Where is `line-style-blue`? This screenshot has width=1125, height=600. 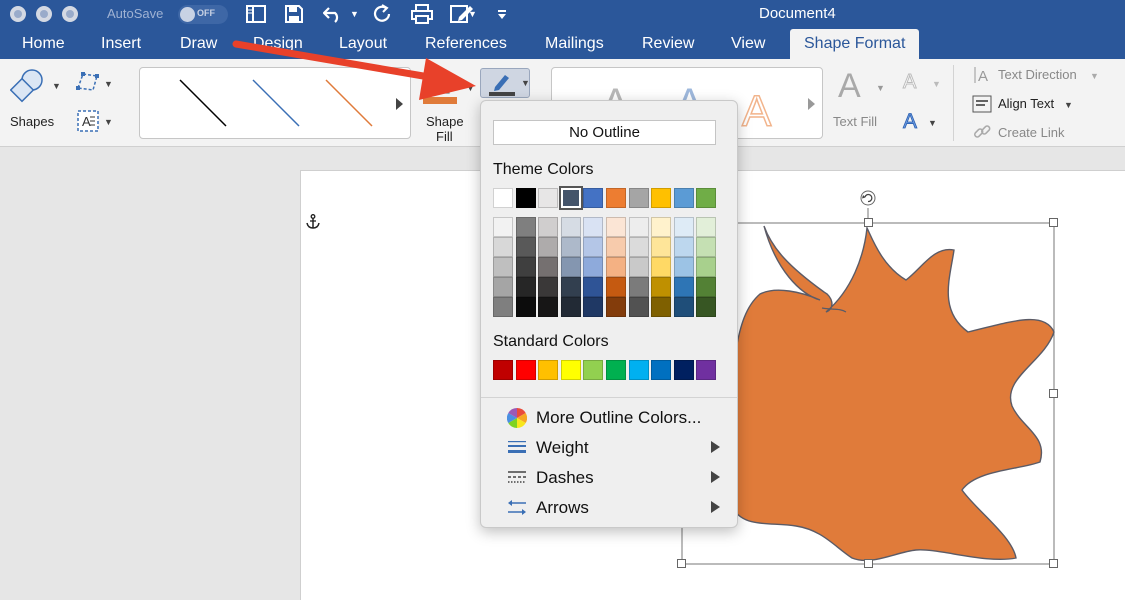
line-style-blue is located at coordinates (276, 103).